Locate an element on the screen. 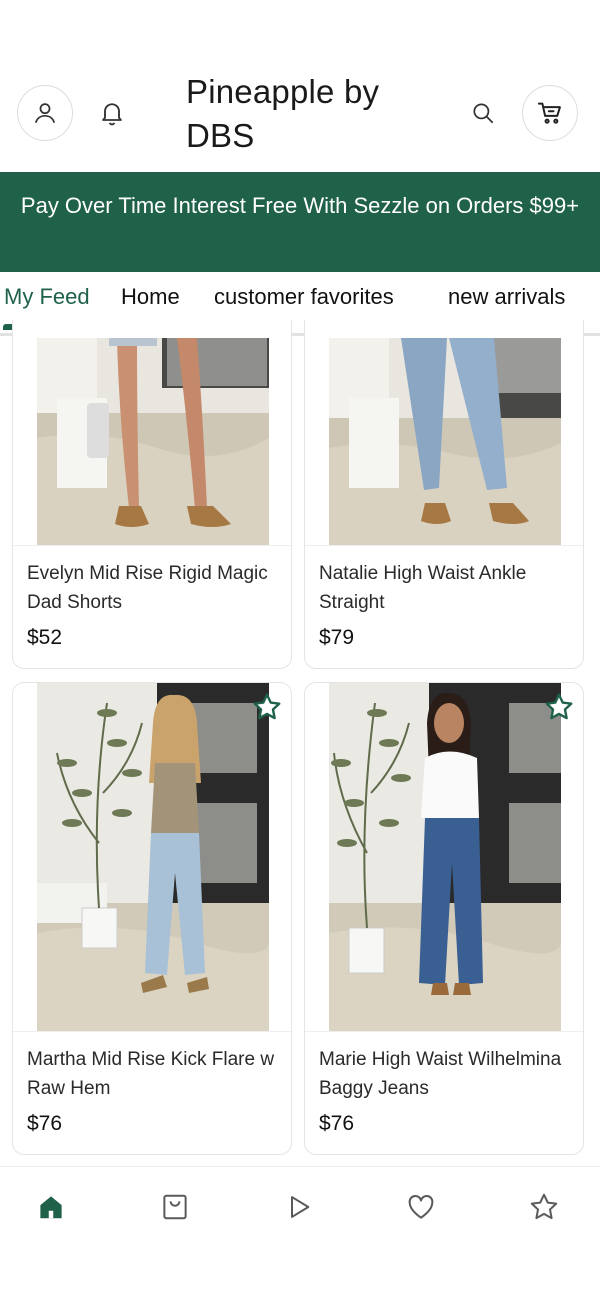 This screenshot has width=600, height=1299. account-icon is located at coordinates (45, 113).